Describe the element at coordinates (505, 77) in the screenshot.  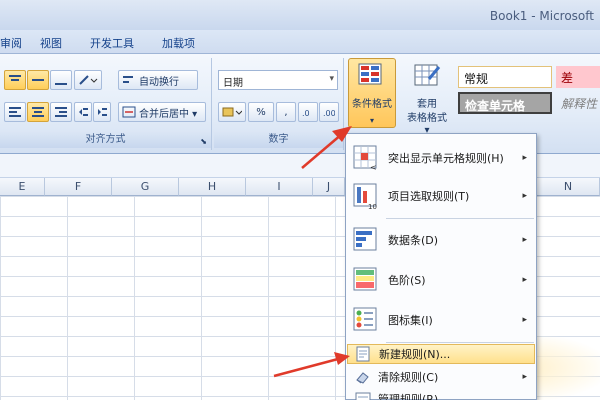
I see `style-normal: 常规` at that location.